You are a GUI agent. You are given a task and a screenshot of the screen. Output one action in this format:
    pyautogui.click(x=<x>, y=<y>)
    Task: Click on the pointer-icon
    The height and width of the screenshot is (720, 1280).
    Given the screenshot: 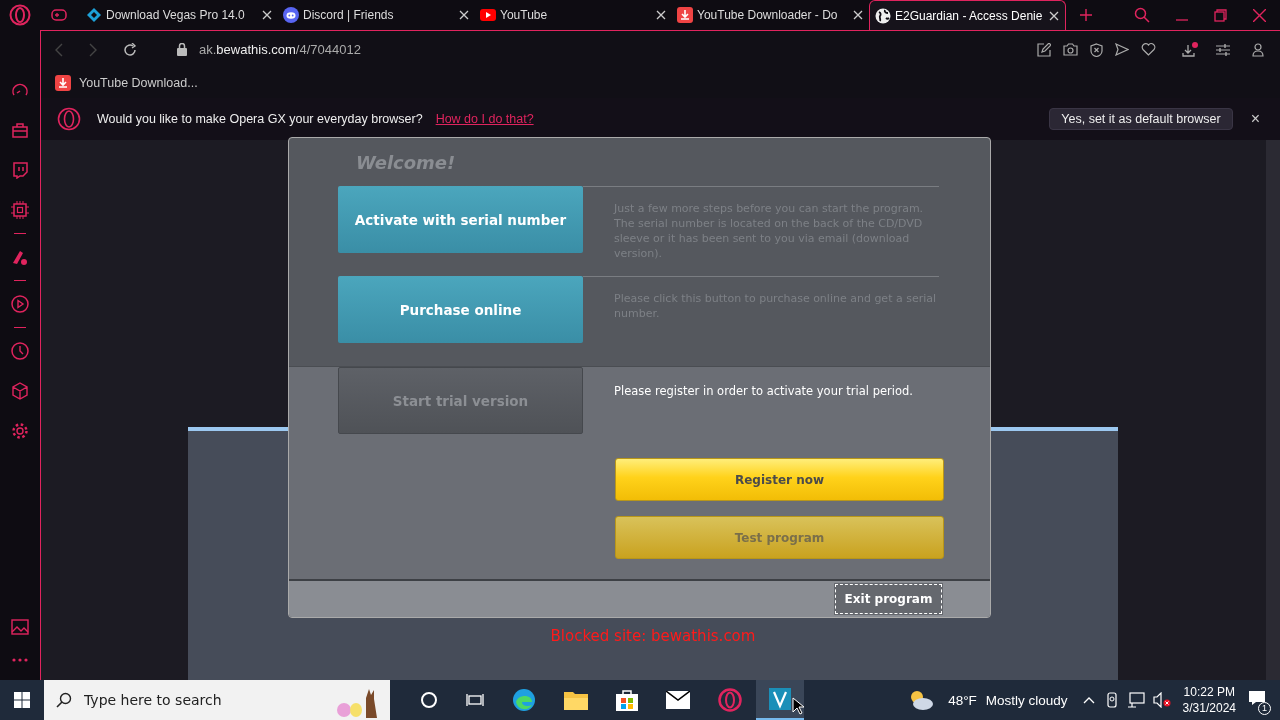 What is the action you would take?
    pyautogui.click(x=798, y=706)
    